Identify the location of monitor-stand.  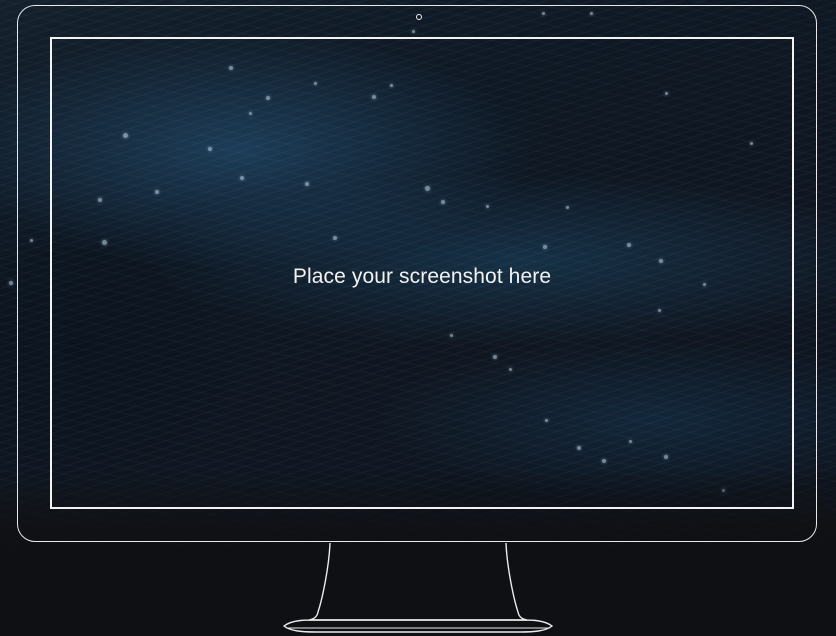
(418, 587).